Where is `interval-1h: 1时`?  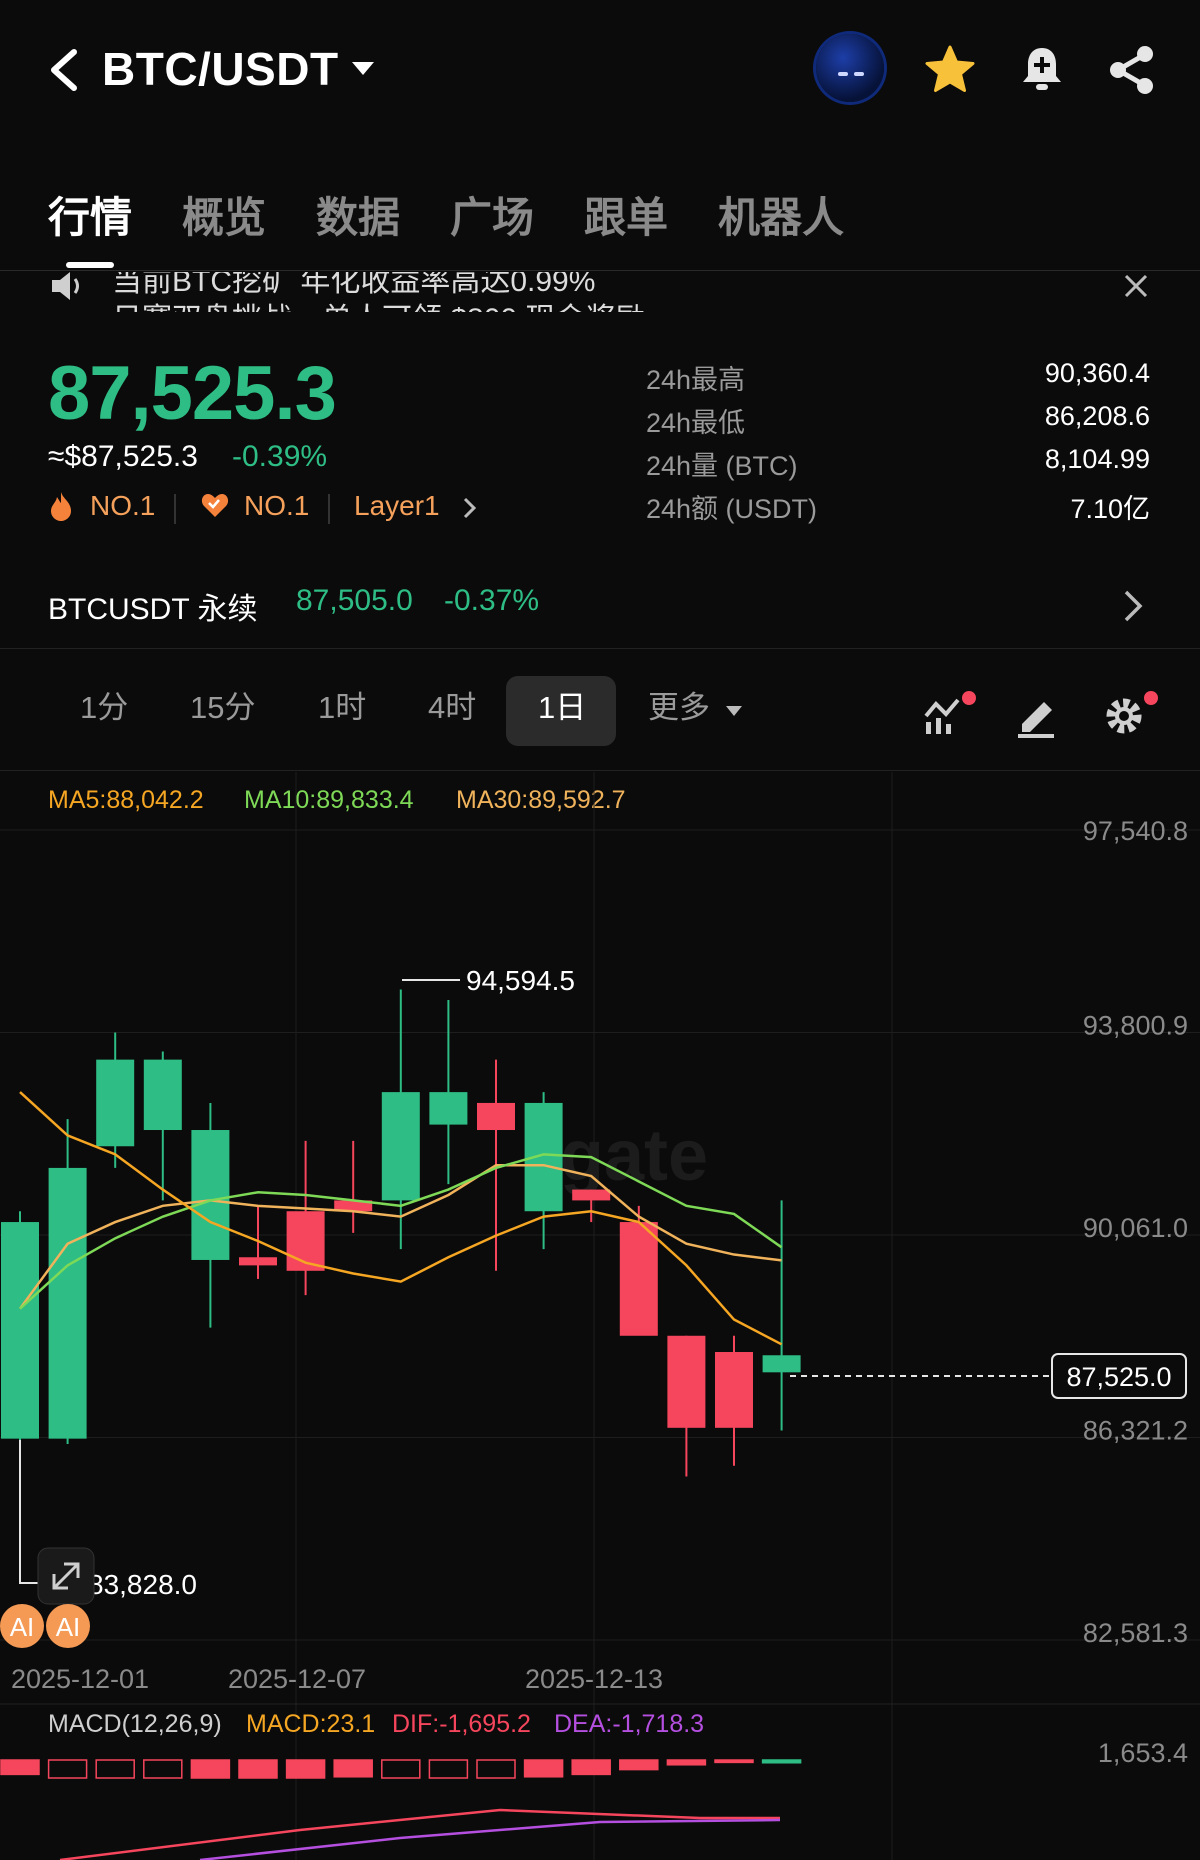
interval-1h: 1时 is located at coordinates (342, 704).